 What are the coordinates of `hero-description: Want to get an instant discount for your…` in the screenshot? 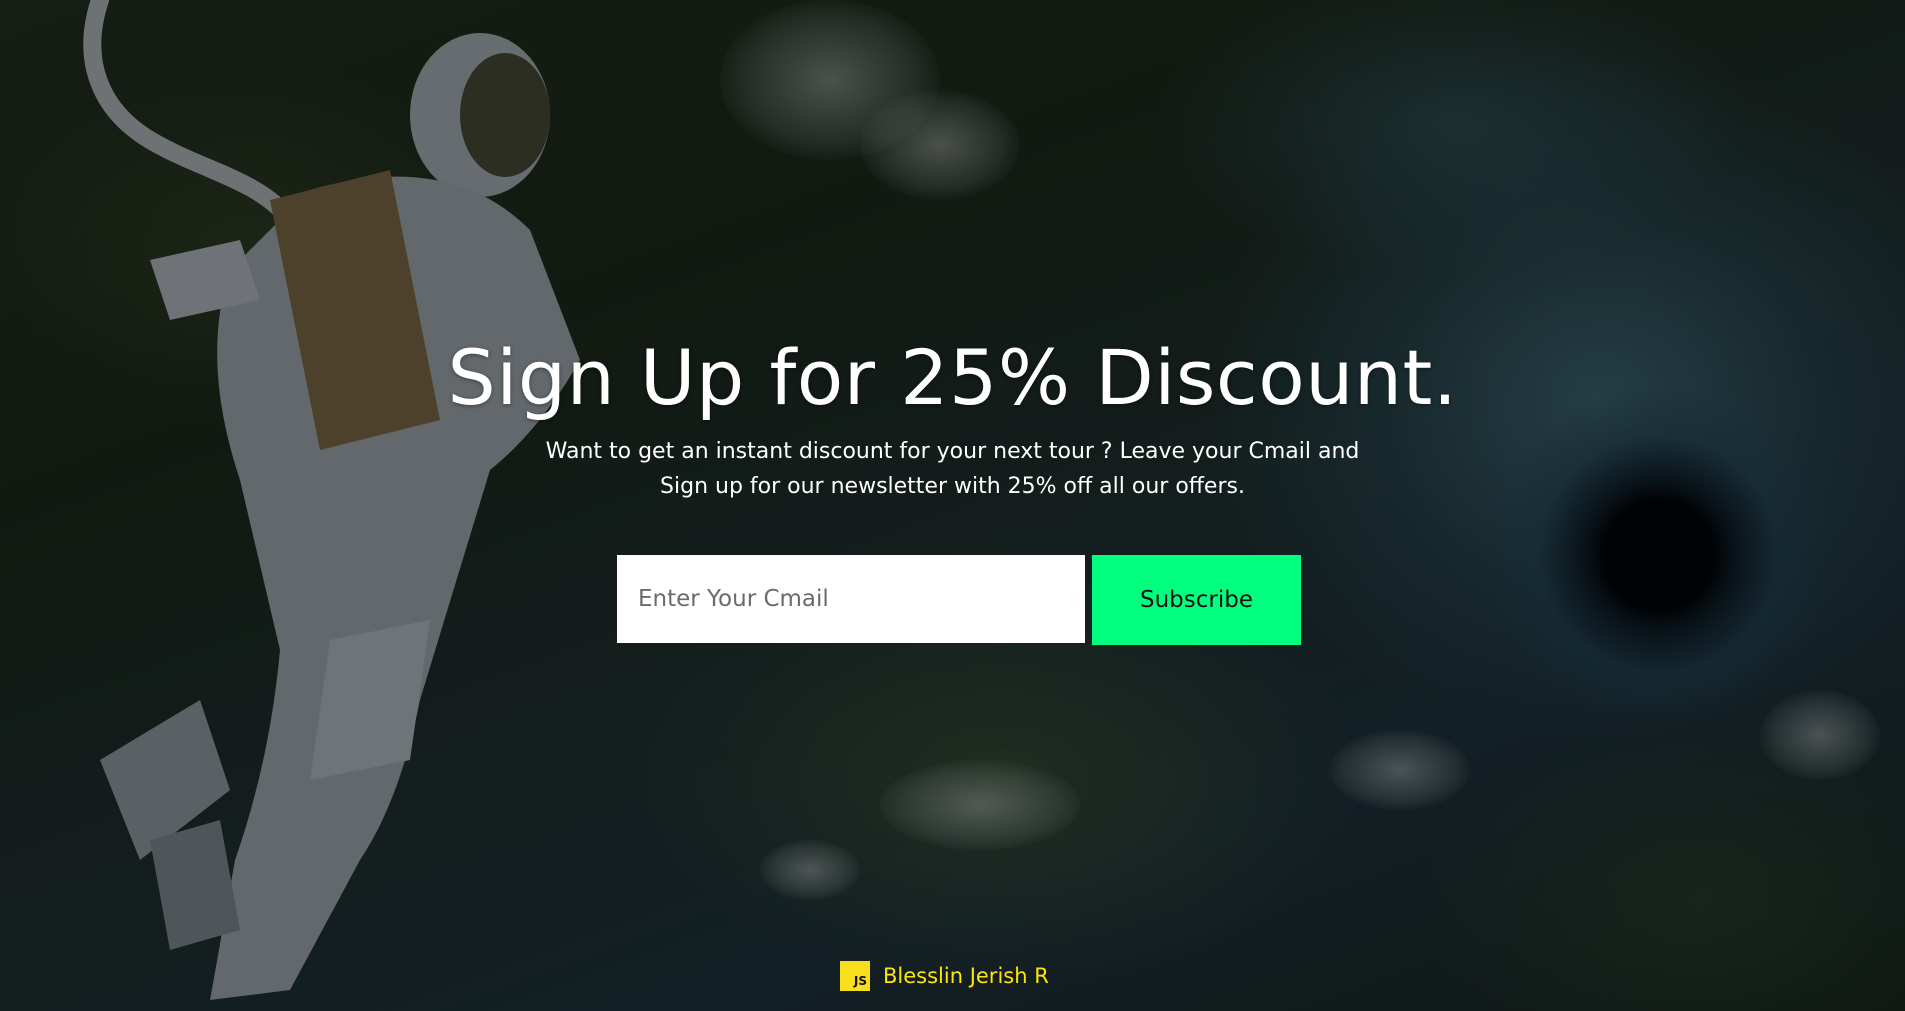 It's located at (953, 469).